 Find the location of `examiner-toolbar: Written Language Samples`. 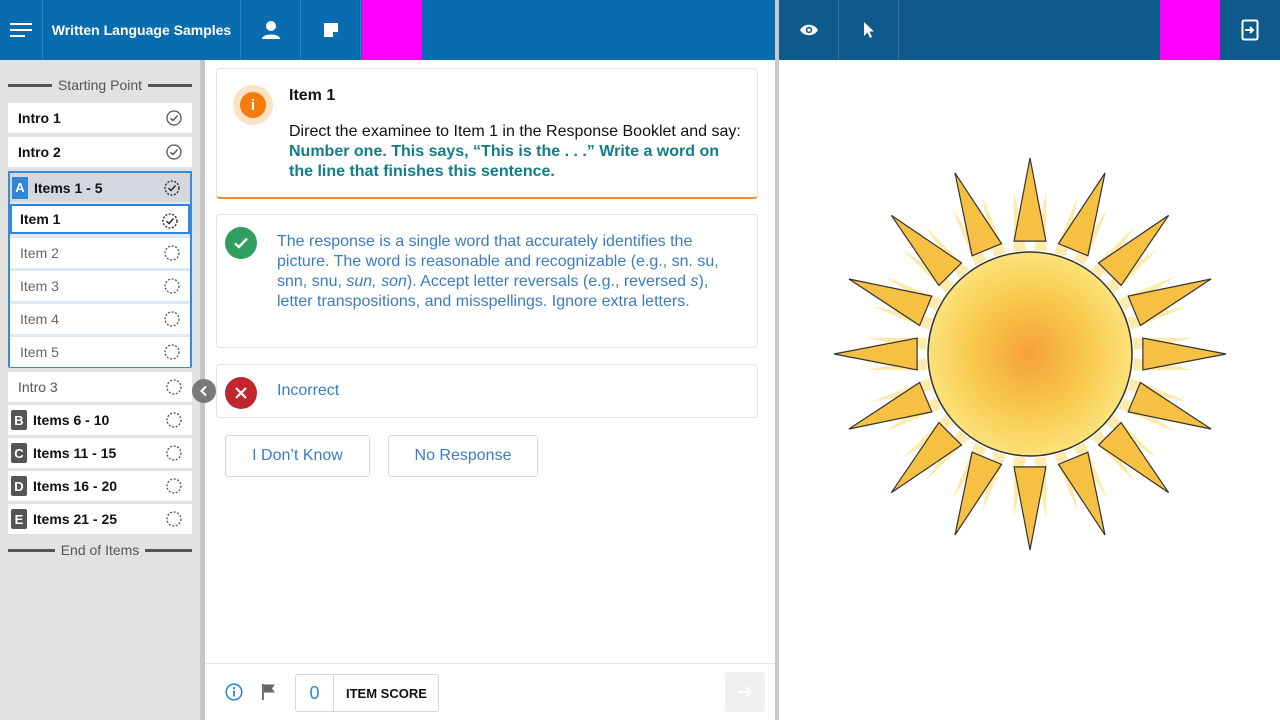

examiner-toolbar: Written Language Samples is located at coordinates (387, 30).